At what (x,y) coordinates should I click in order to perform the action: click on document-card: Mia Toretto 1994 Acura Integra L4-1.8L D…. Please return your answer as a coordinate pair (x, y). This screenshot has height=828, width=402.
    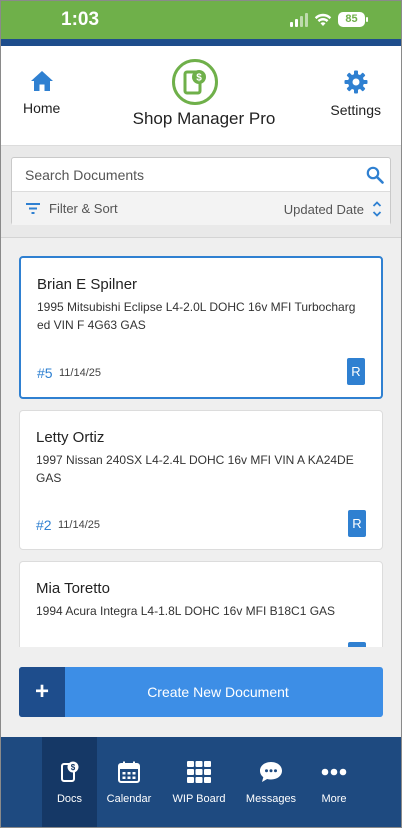
    Looking at the image, I should click on (201, 604).